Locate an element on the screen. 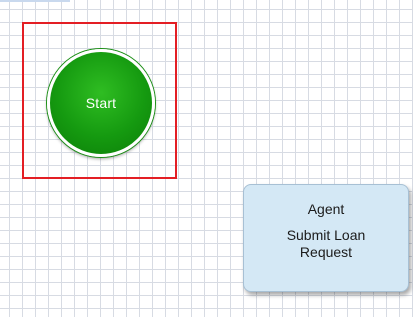  canvas-top-accent is located at coordinates (35, 1).